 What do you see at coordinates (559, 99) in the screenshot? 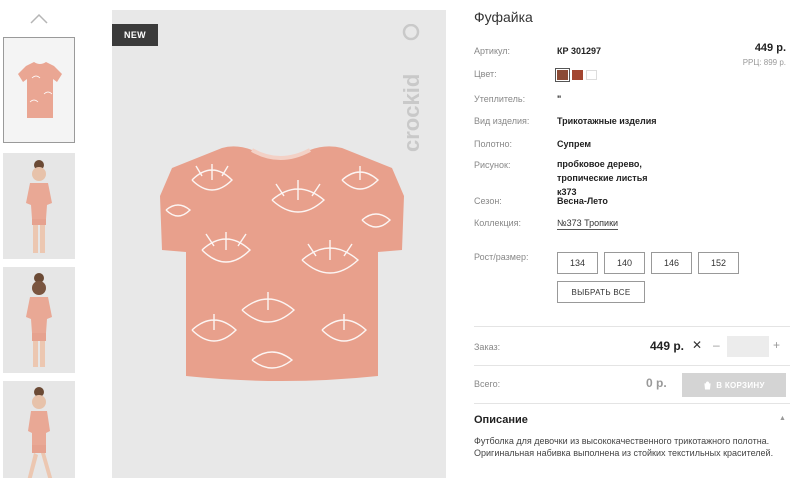
I see `insulation-value: "` at bounding box center [559, 99].